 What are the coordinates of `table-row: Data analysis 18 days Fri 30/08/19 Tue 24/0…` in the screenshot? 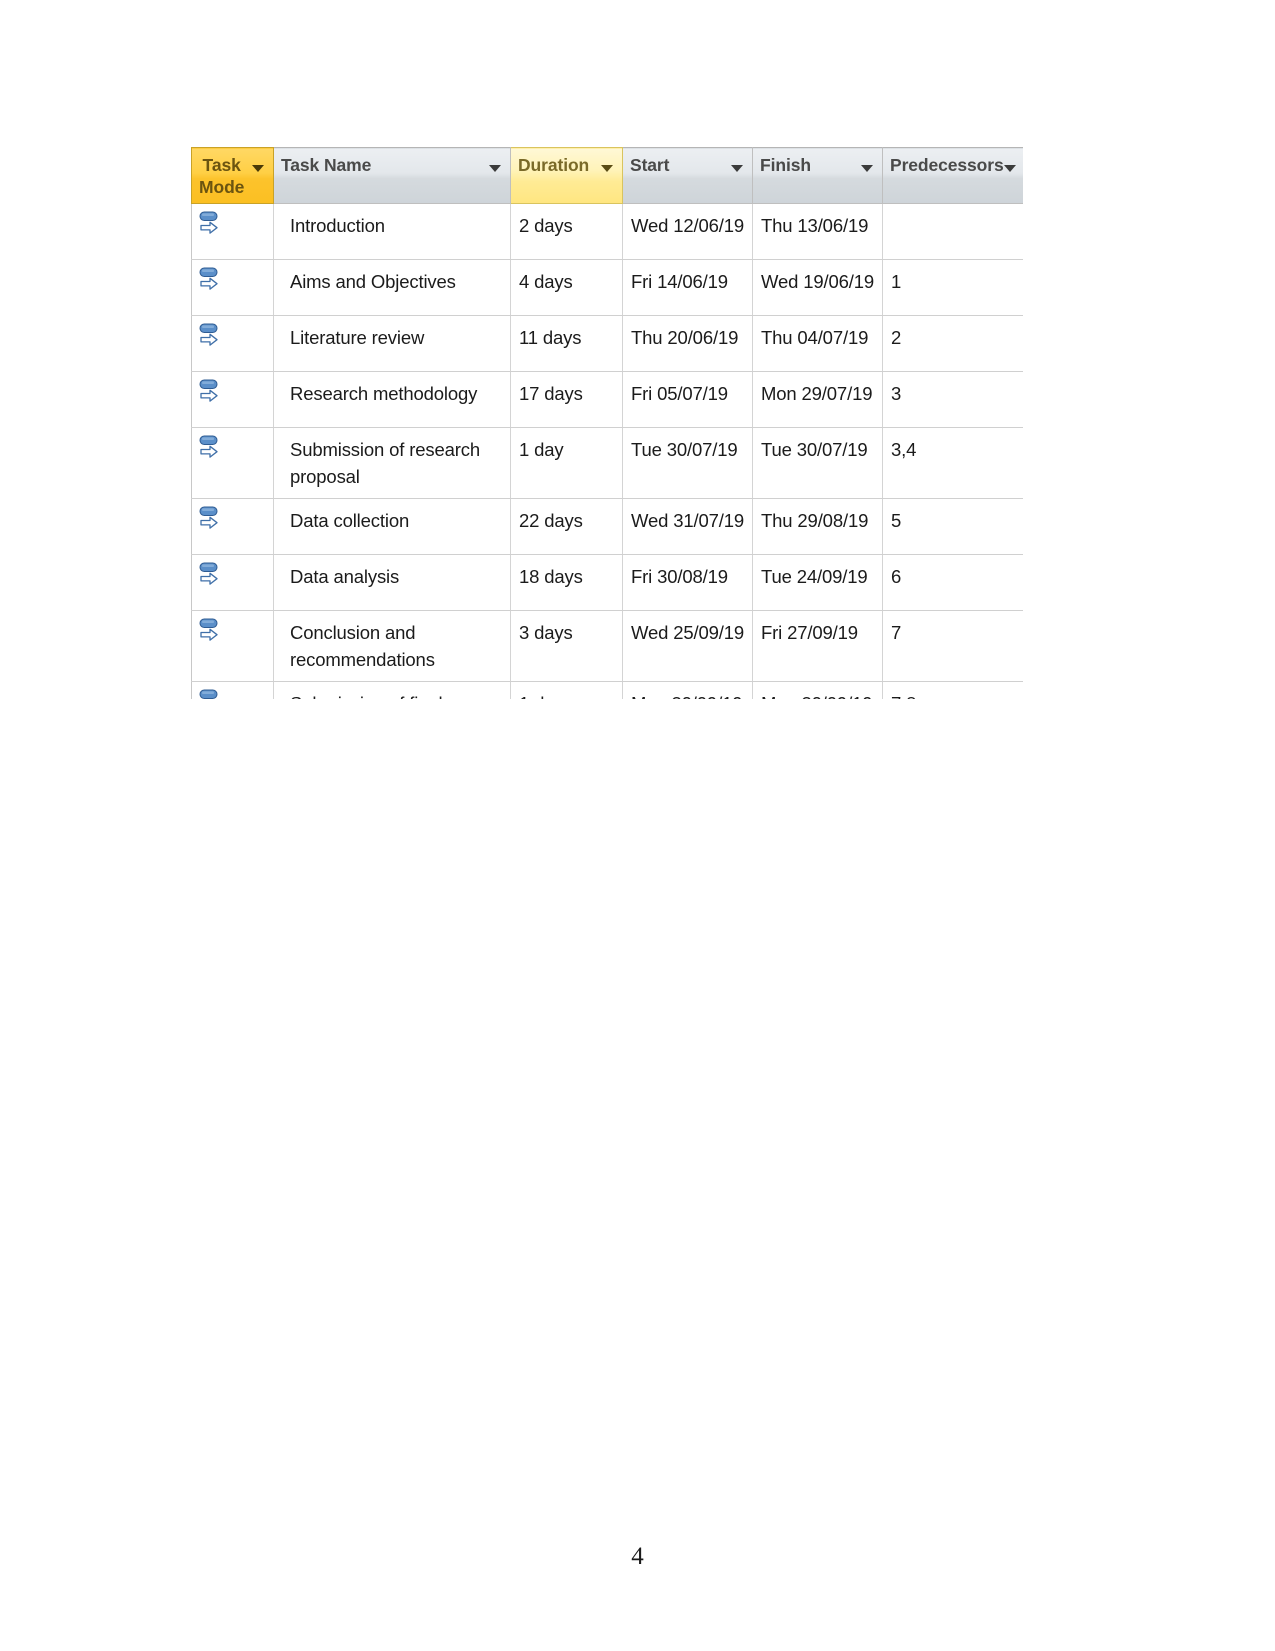 It's located at (607, 582).